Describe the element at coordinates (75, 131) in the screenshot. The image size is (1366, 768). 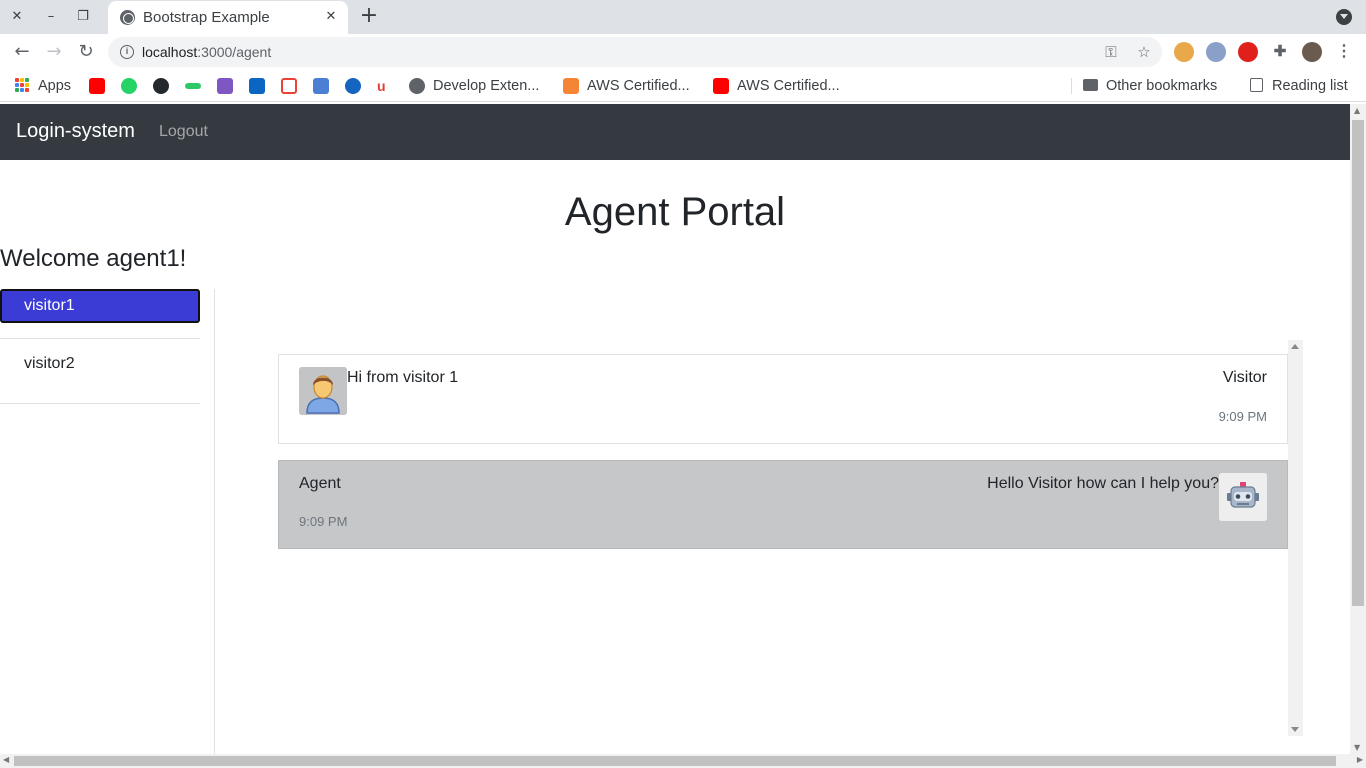
I see `navbar-brand: Login-system` at that location.